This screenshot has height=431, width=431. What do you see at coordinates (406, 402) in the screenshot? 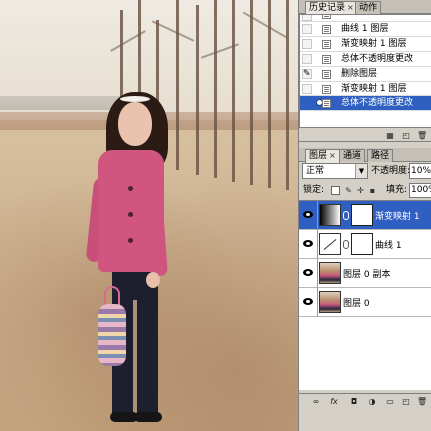
I see `new-layer-icon: ◰` at bounding box center [406, 402].